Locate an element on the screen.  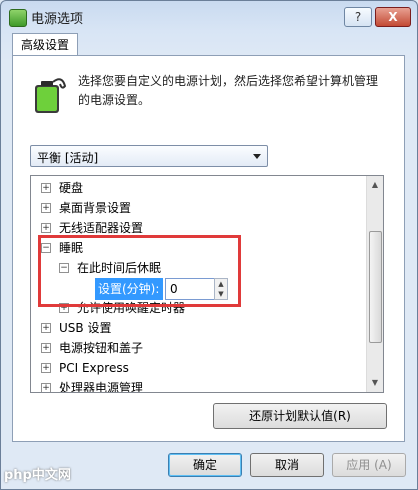
tree-item-label: 电源按钮和盖子 is located at coordinates (101, 348).